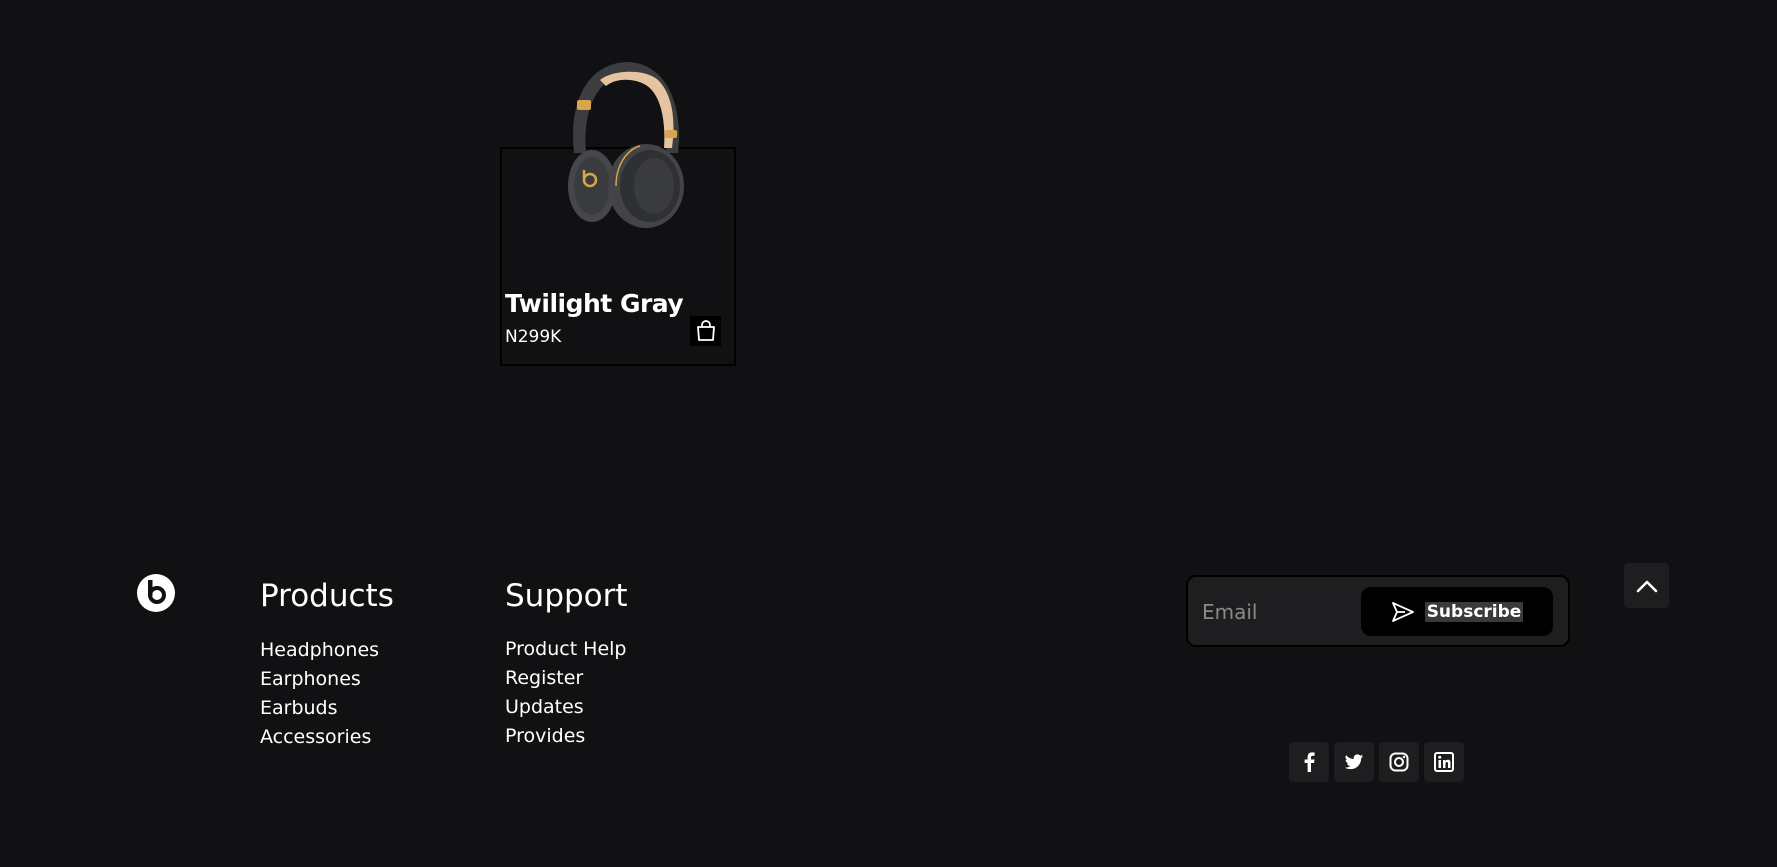  What do you see at coordinates (533, 337) in the screenshot?
I see `product-price: N299K` at bounding box center [533, 337].